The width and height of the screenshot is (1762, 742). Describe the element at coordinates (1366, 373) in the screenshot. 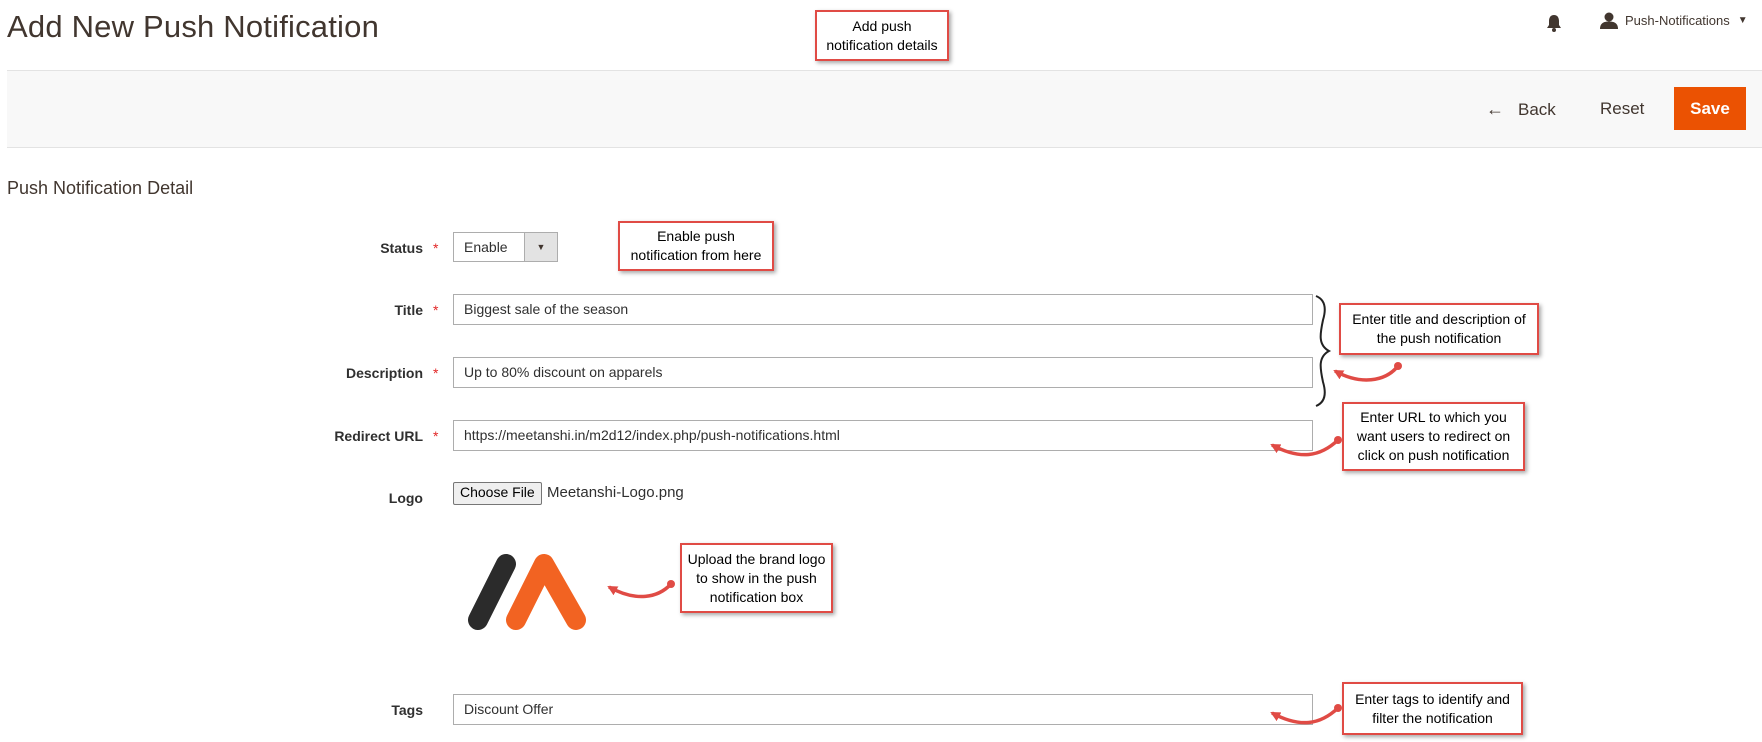

I see `arrow-title-description` at that location.